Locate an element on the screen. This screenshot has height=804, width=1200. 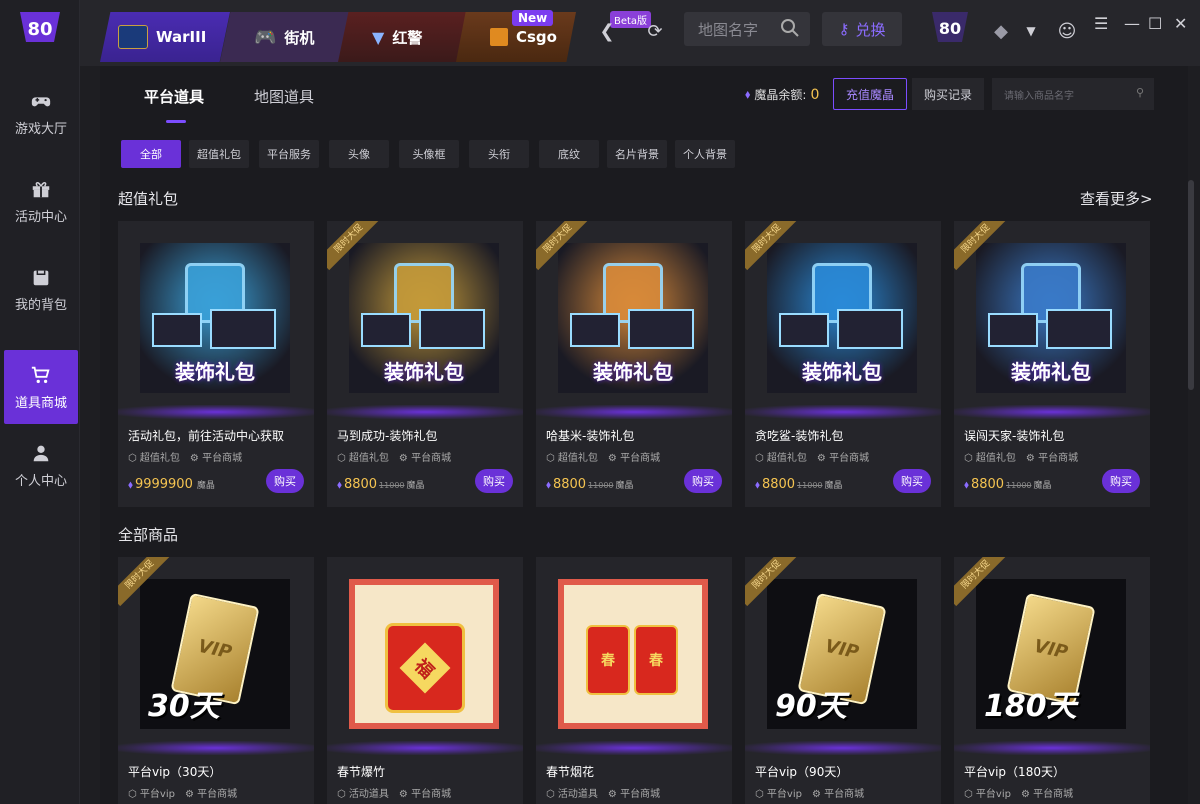
warcraft-icon is located at coordinates (133, 37).